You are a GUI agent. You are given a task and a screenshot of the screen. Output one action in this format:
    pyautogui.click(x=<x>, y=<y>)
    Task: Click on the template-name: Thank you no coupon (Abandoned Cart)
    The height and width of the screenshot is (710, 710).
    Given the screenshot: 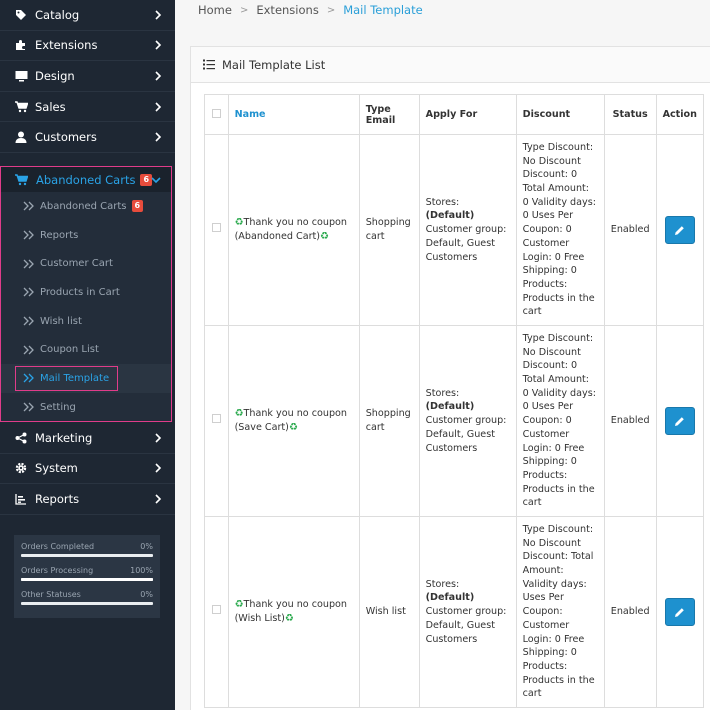 What is the action you would take?
    pyautogui.click(x=290, y=229)
    